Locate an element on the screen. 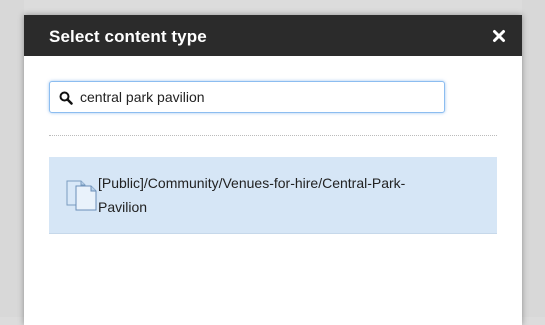 This screenshot has height=325, width=545. page-background-left is located at coordinates (12, 158).